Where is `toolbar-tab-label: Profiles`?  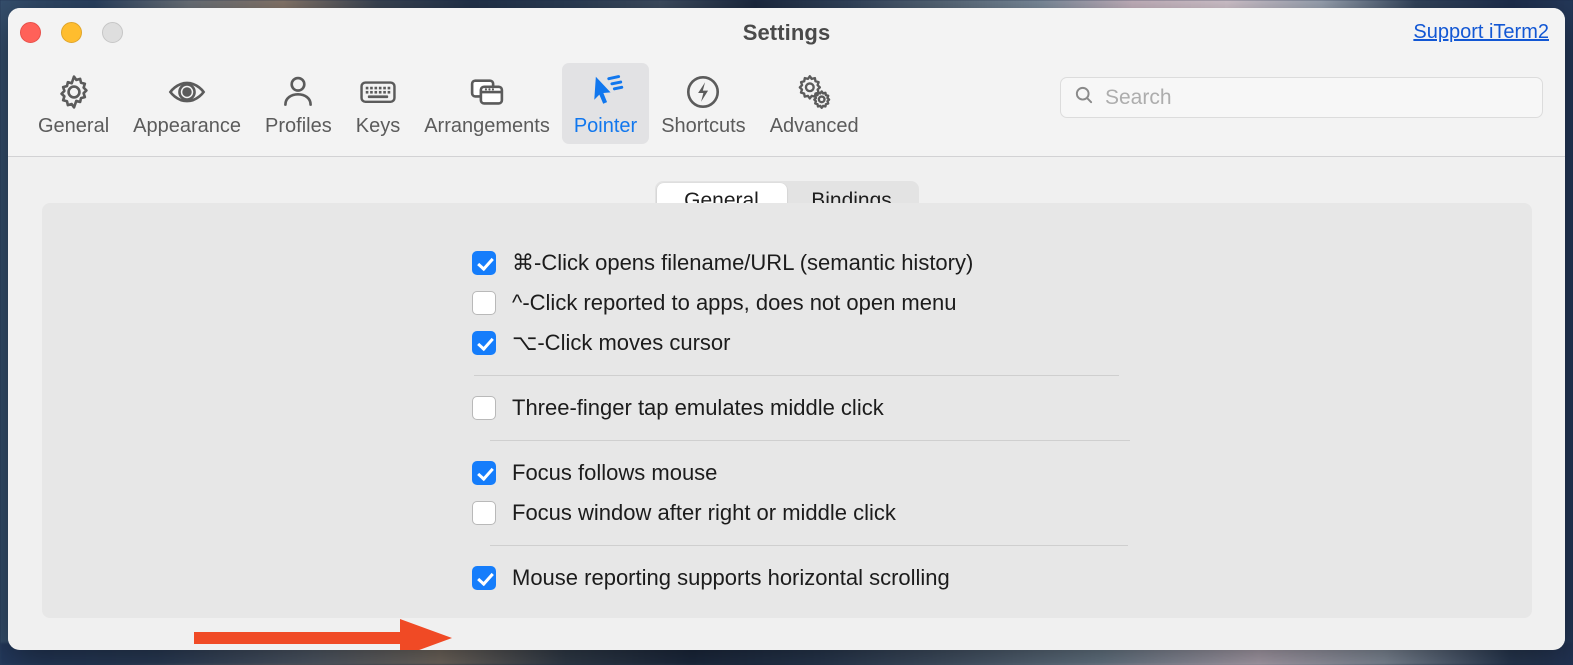 toolbar-tab-label: Profiles is located at coordinates (298, 126).